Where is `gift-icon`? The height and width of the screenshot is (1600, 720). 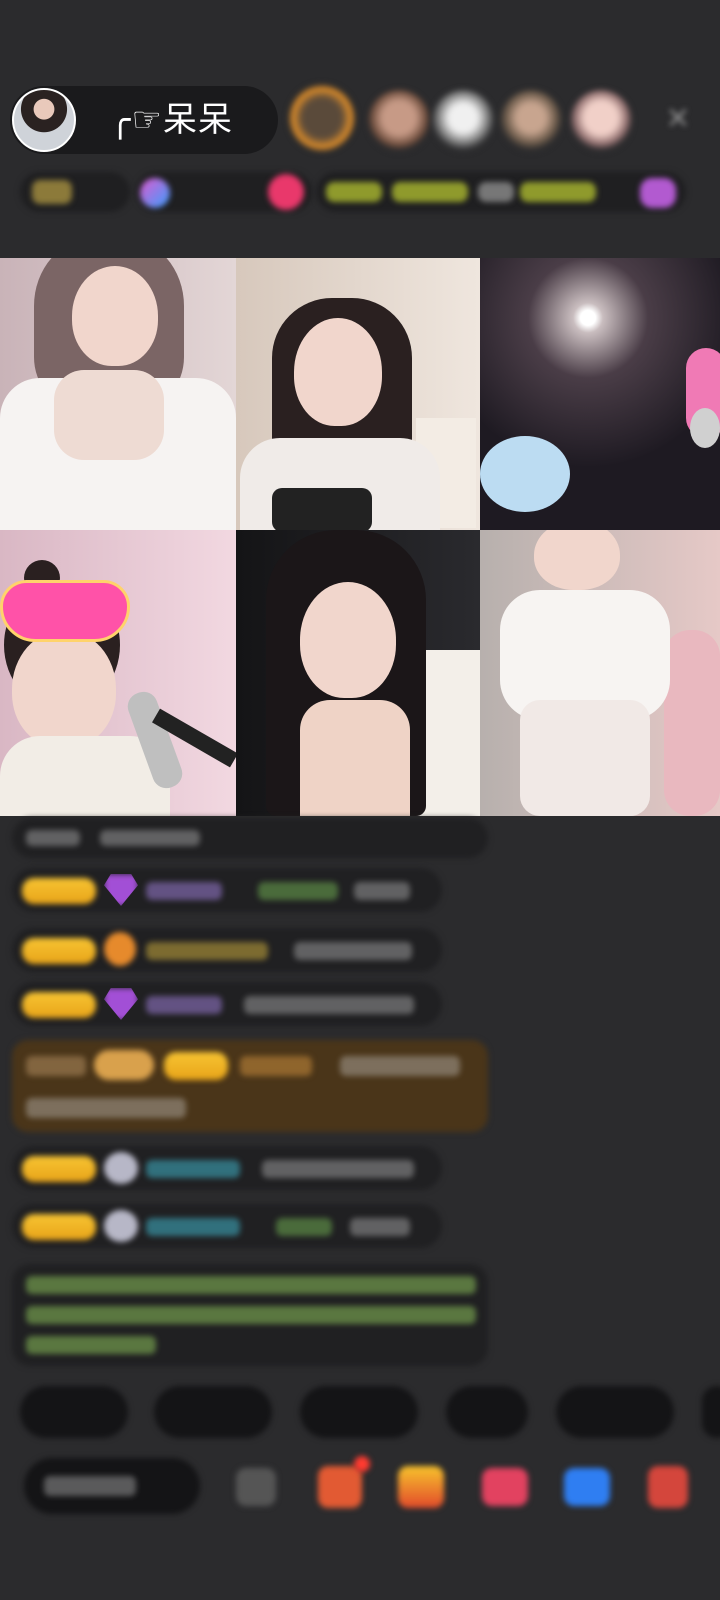
gift-icon is located at coordinates (658, 193).